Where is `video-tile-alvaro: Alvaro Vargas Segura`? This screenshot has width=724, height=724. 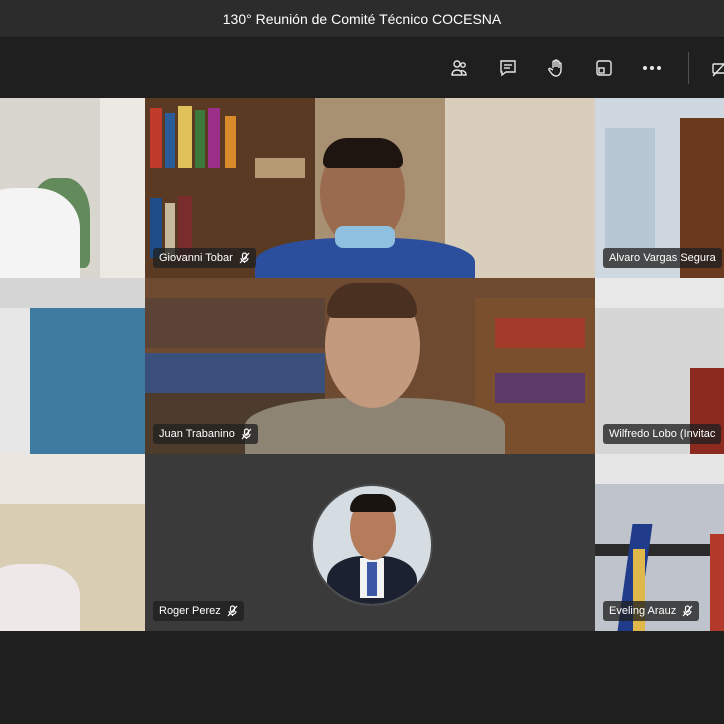
video-tile-alvaro: Alvaro Vargas Segura is located at coordinates (659, 188).